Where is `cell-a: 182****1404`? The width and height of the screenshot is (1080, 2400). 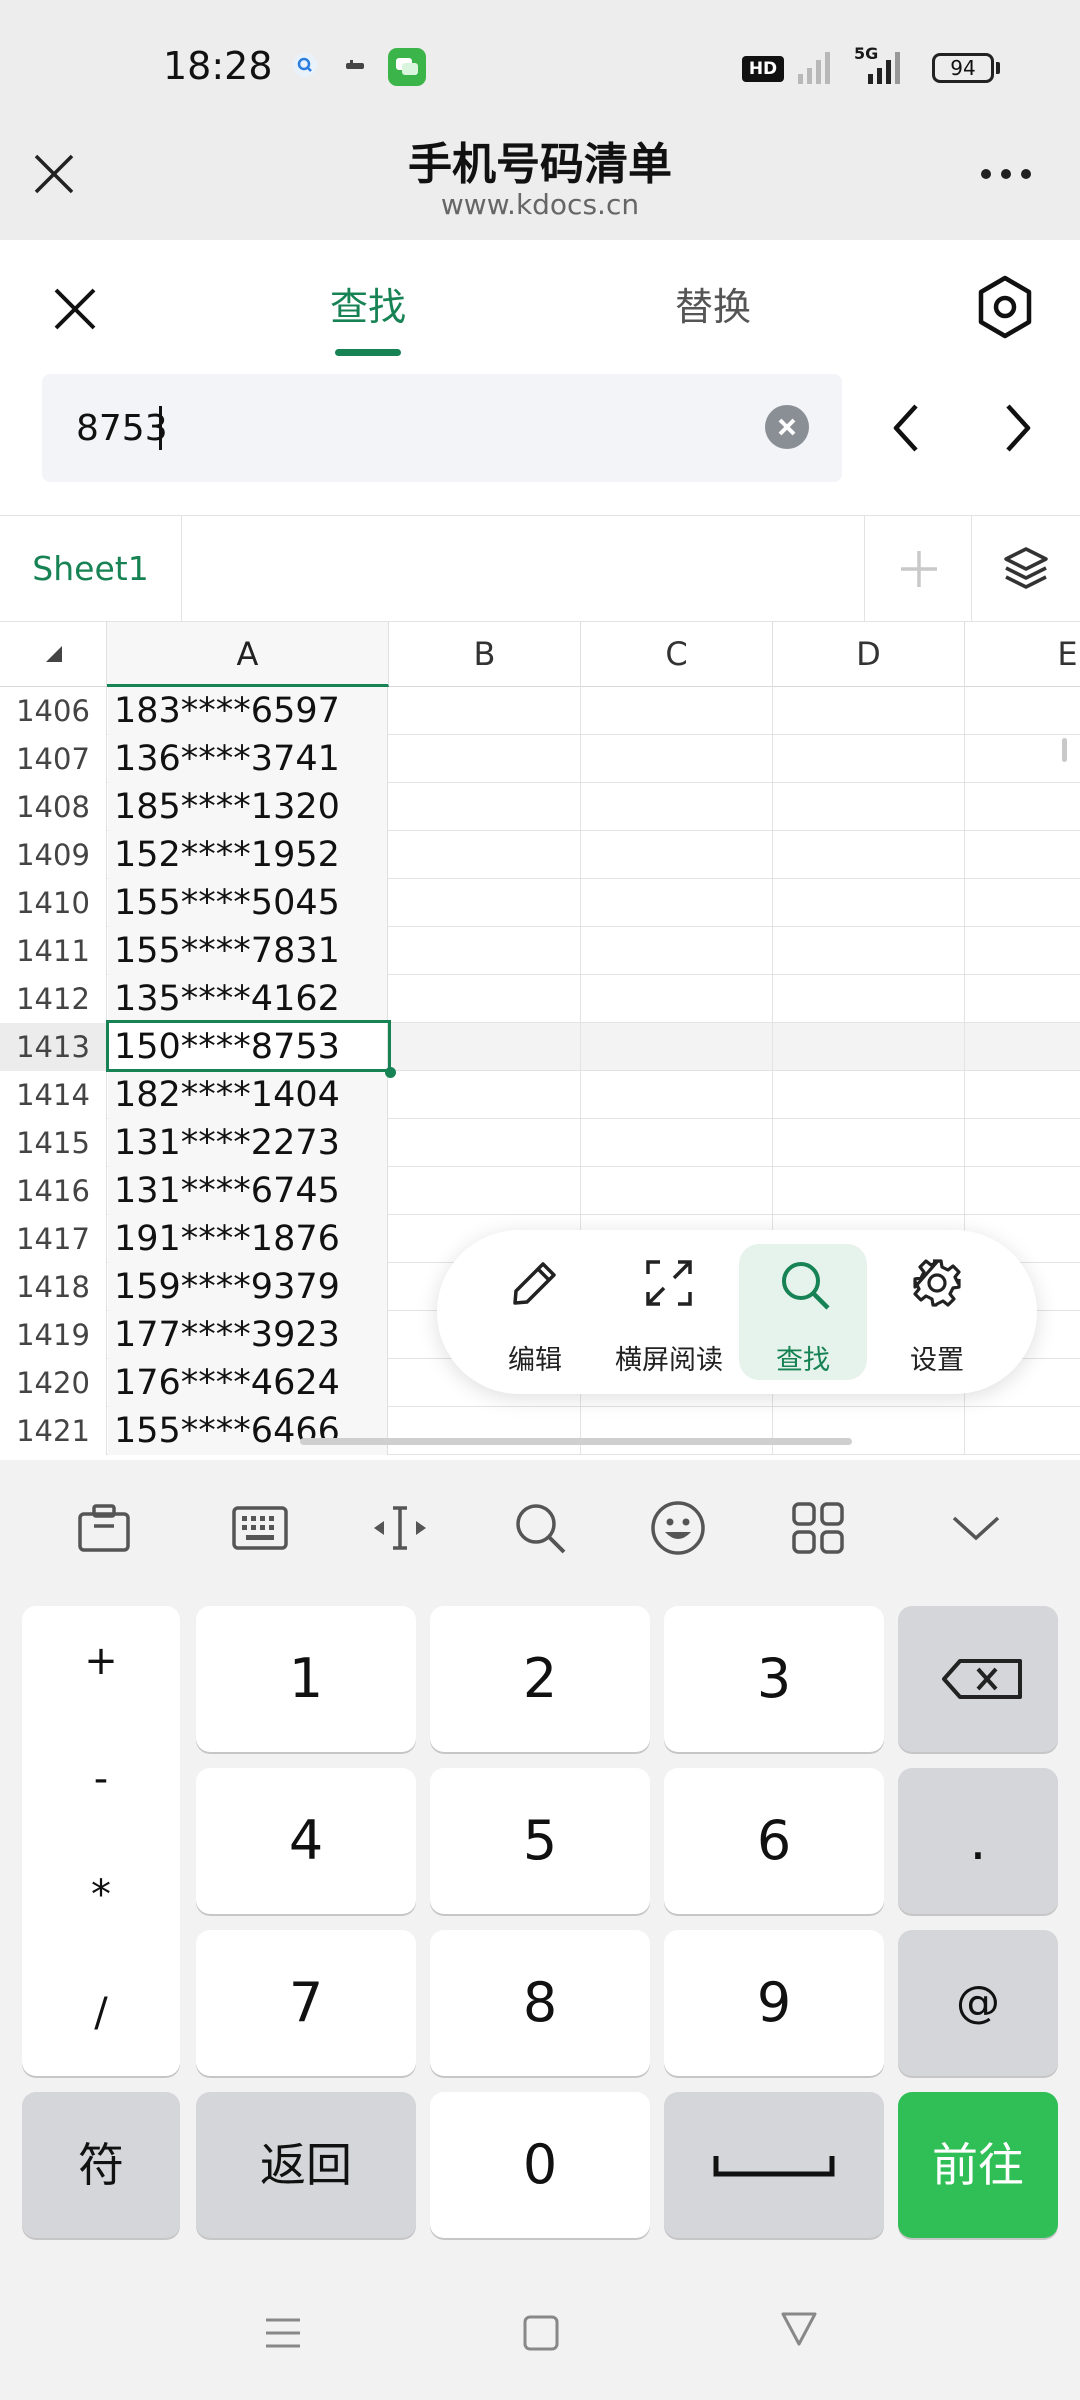
cell-a: 182****1404 is located at coordinates (248, 1095).